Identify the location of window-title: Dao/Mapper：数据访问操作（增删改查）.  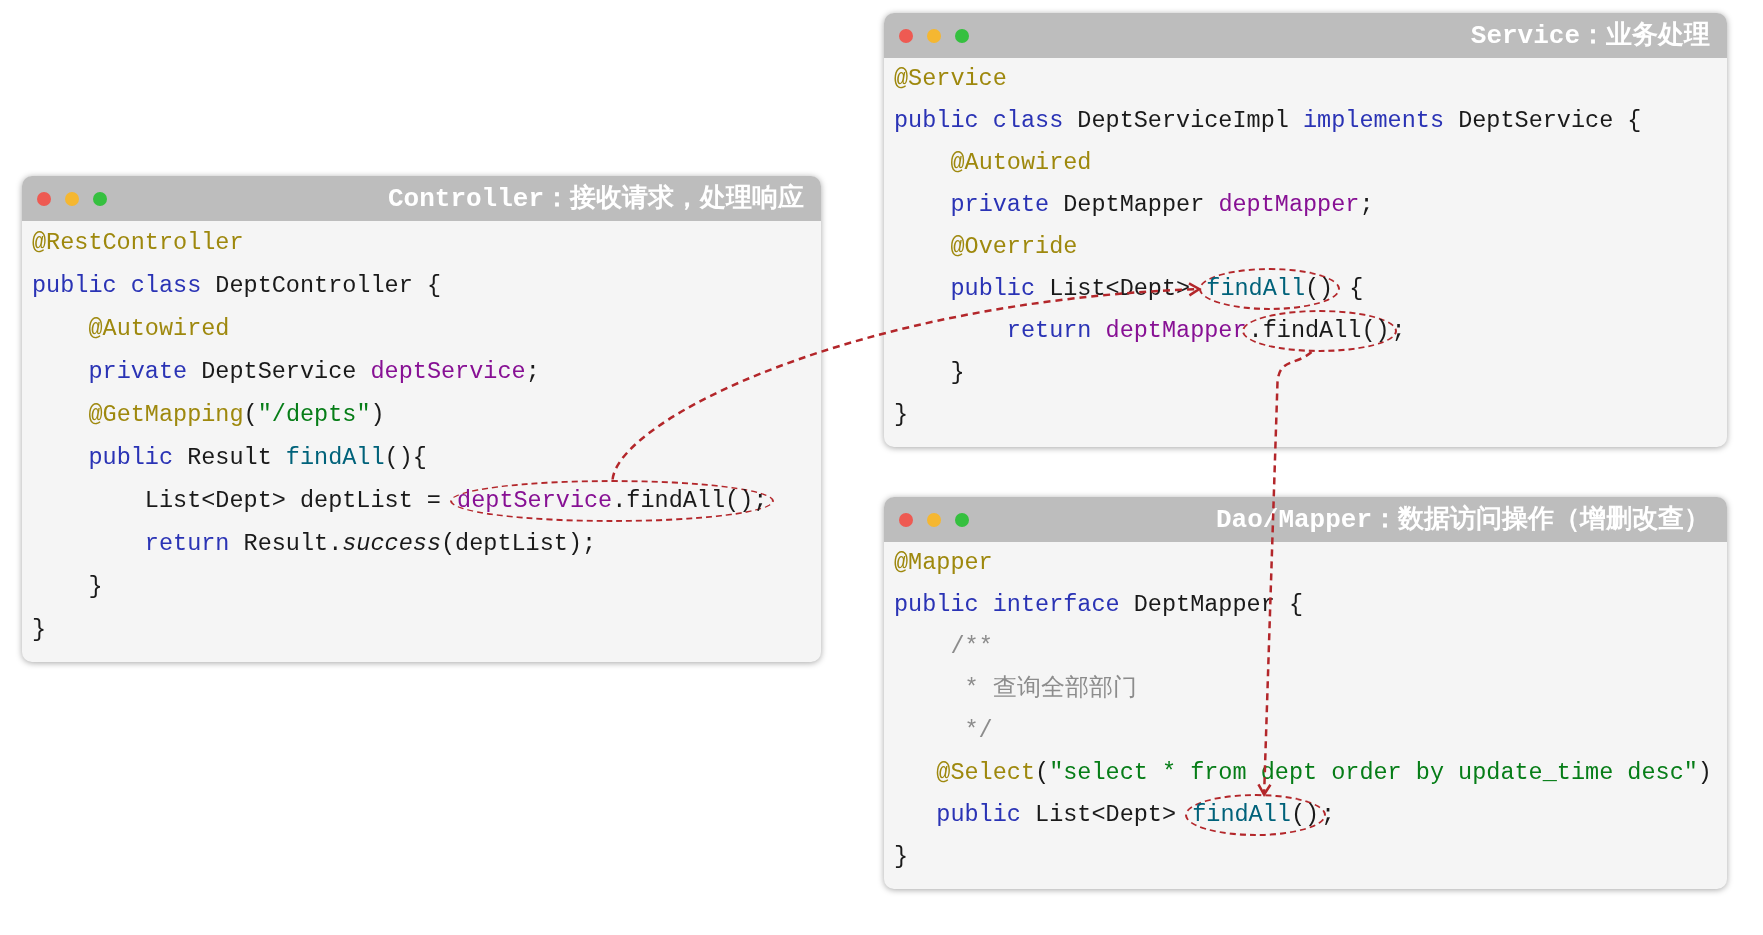
(1462, 519).